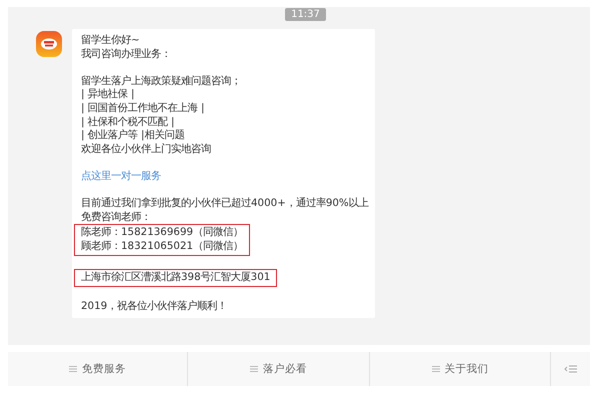 The height and width of the screenshot is (400, 600). I want to click on message-text: 目前通过我们拿到批复的小伙伴已超过4000+，通过率90%以上, so click(225, 204).